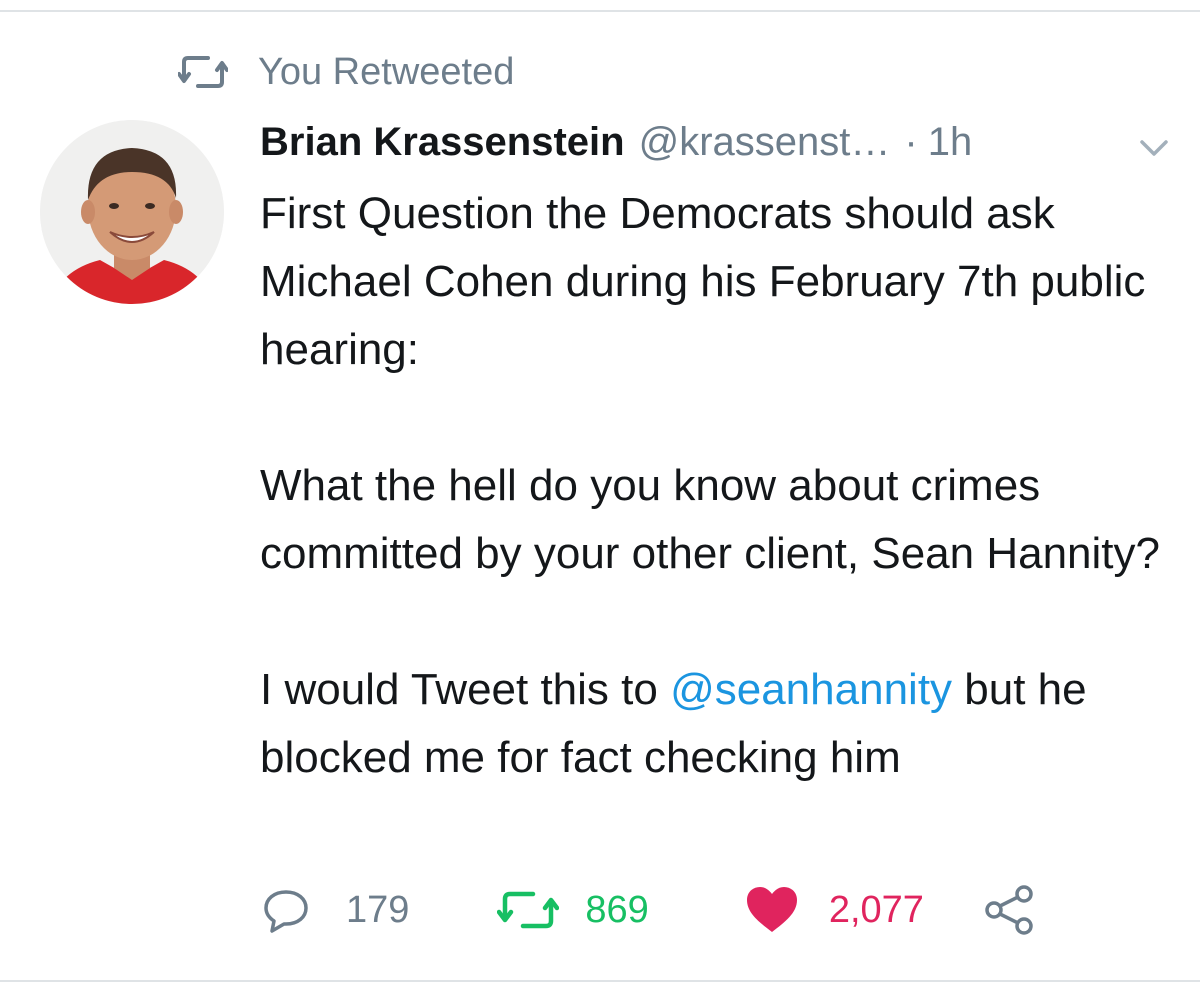 Image resolution: width=1200 pixels, height=988 pixels. Describe the element at coordinates (573, 910) in the screenshot. I see `retweet-button: 869` at that location.